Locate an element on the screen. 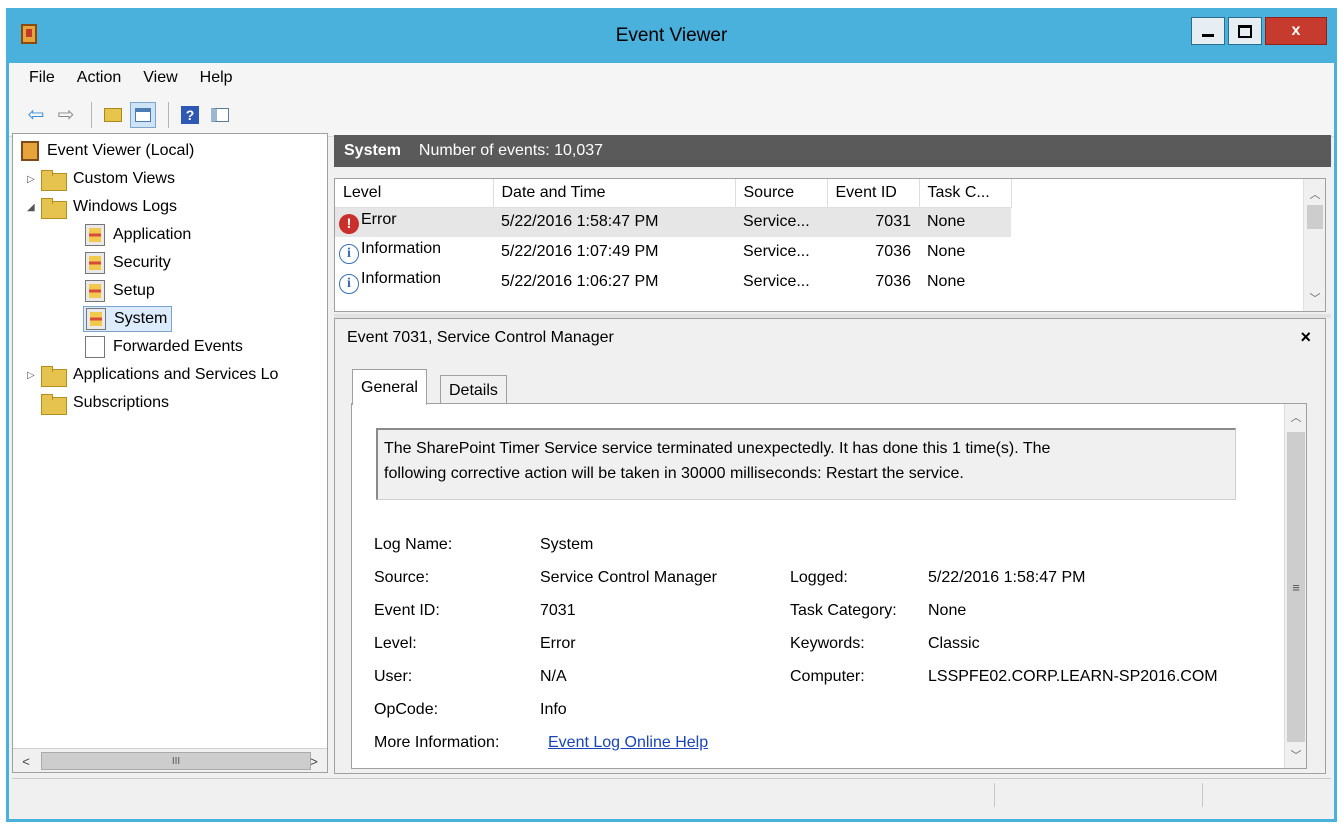 The width and height of the screenshot is (1341, 825). opcode-label: OpCode: is located at coordinates (406, 709).